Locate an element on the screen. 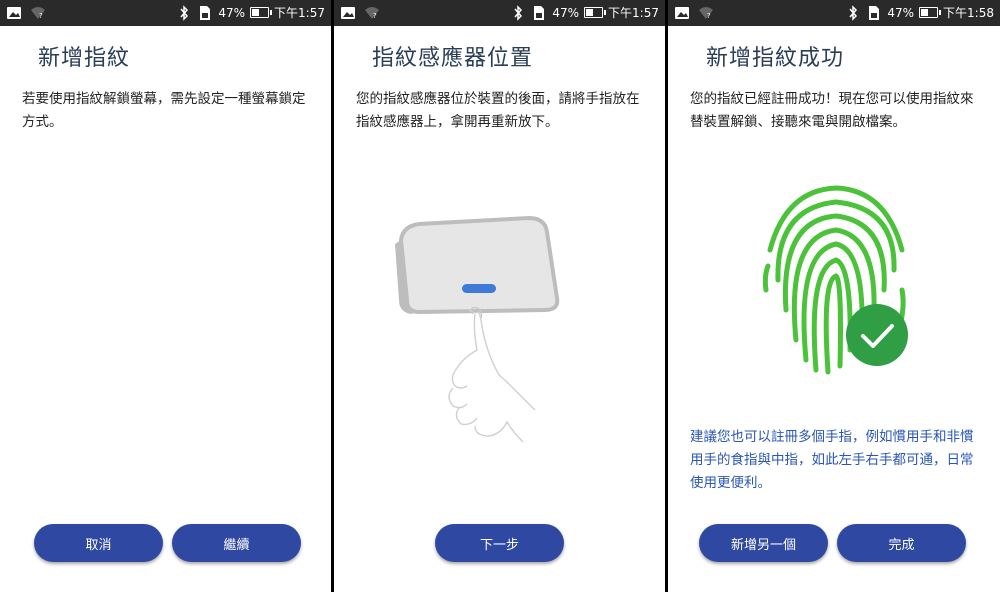 This screenshot has width=1000, height=592. page-title: 新增指紋成功 is located at coordinates (775, 58).